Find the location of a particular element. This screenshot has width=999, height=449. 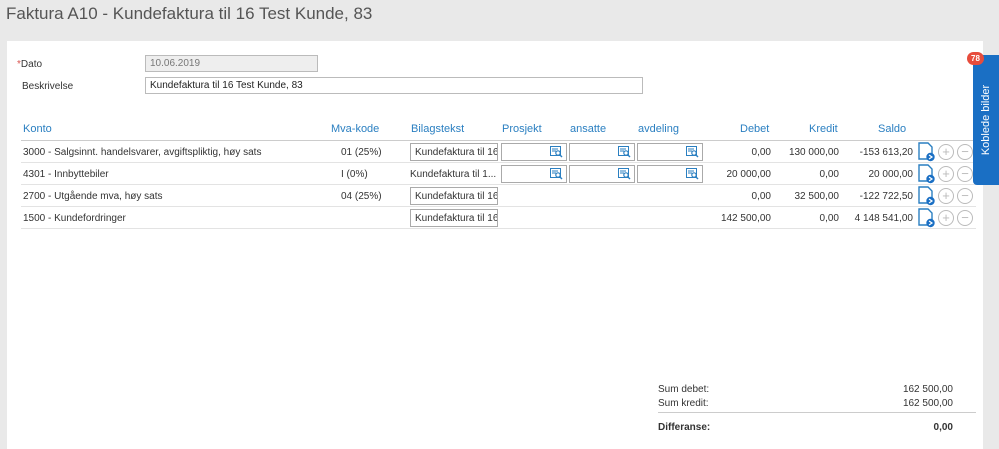

diff-value: 0,00 is located at coordinates (943, 427).